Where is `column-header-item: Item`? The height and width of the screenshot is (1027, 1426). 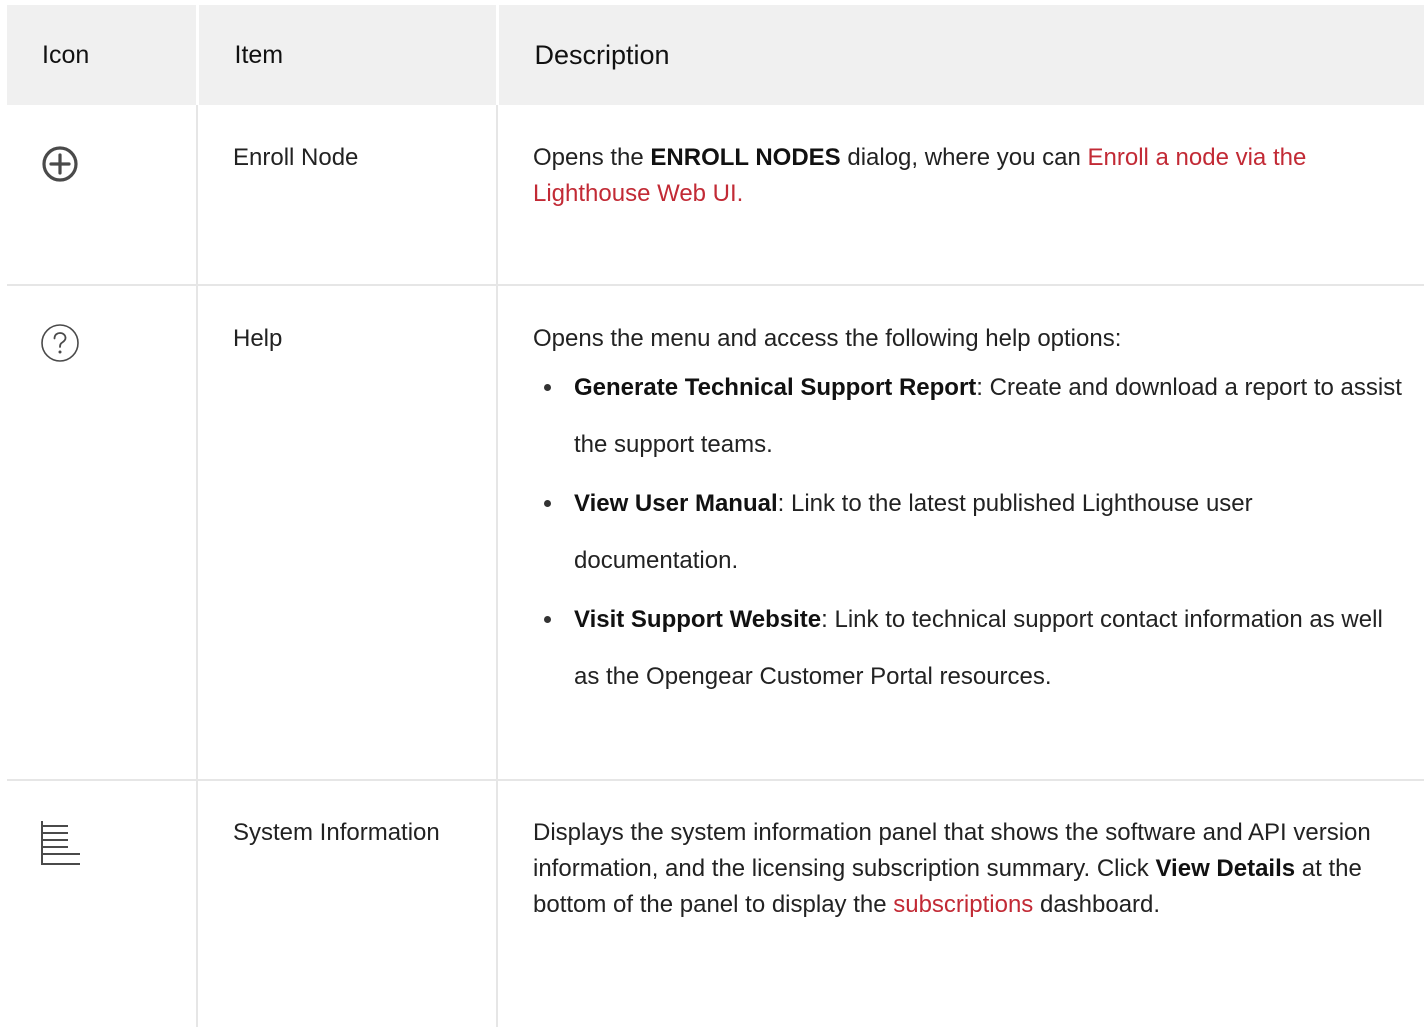
column-header-item: Item is located at coordinates (346, 55).